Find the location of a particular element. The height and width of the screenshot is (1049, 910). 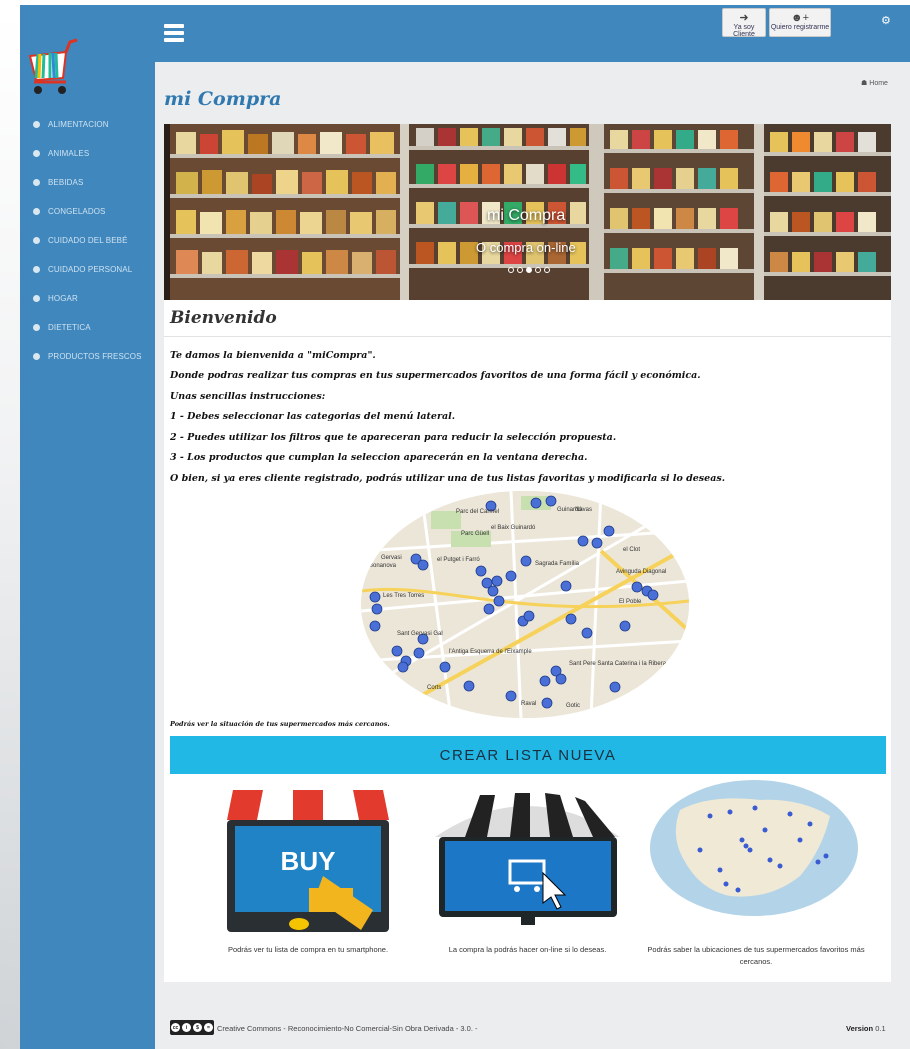

online-store-image is located at coordinates (527, 859).